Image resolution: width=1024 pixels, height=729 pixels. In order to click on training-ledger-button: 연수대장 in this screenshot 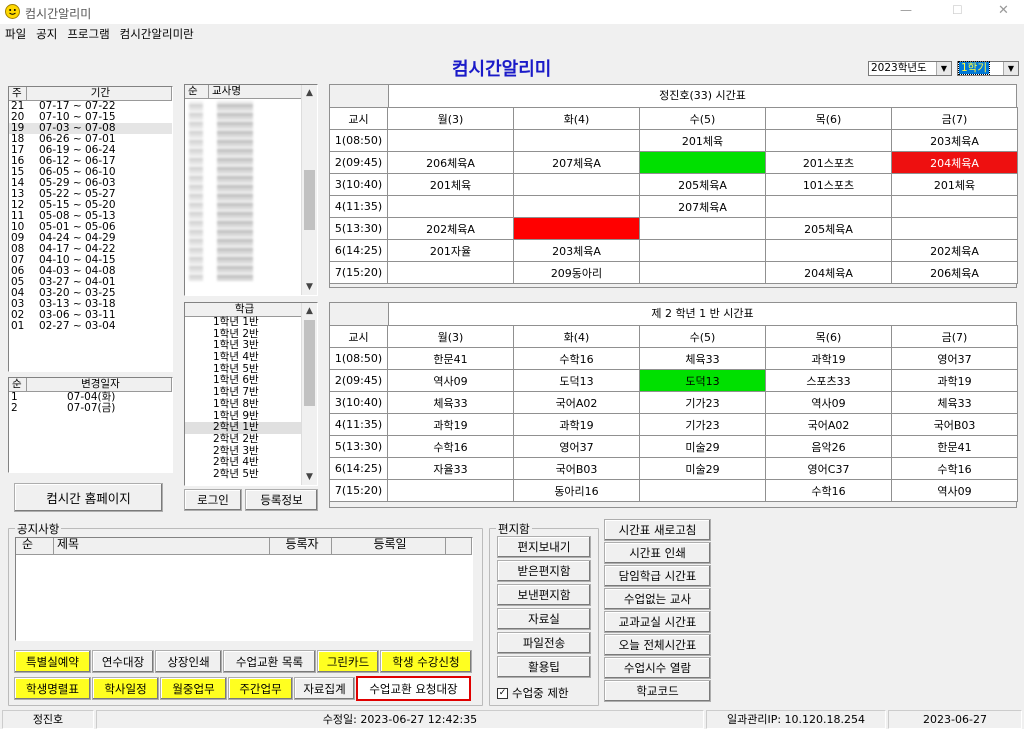, I will do `click(123, 661)`.